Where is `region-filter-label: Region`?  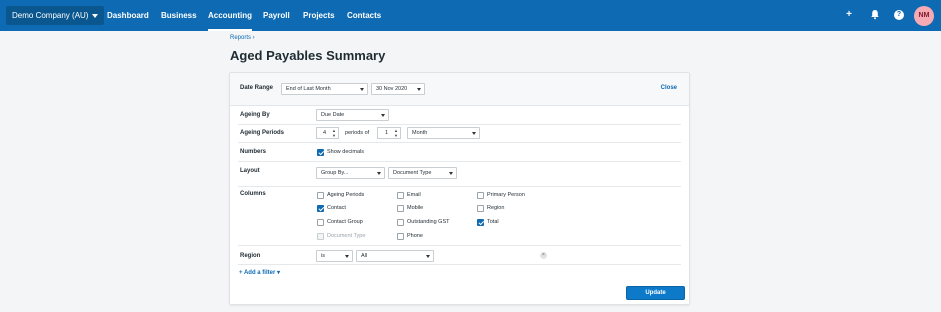 region-filter-label: Region is located at coordinates (250, 256).